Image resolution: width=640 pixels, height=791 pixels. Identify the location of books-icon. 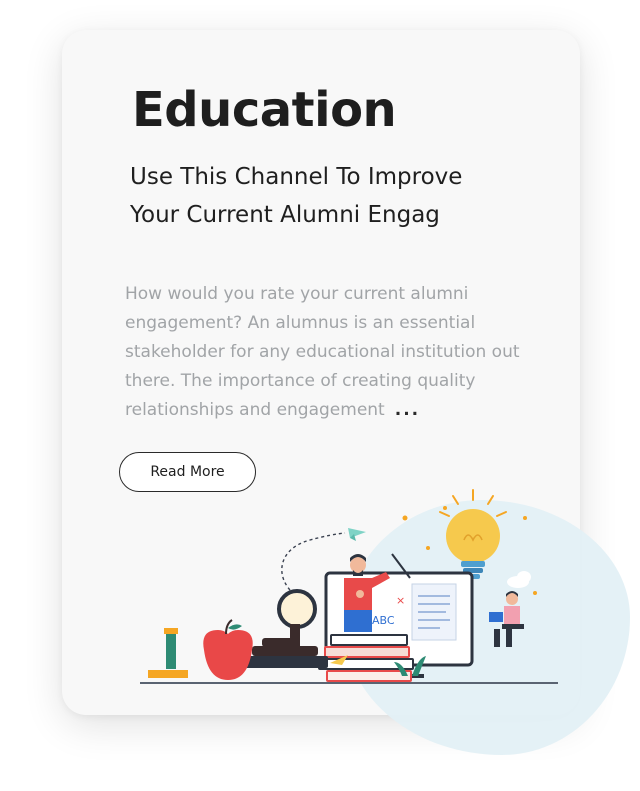
(366, 658).